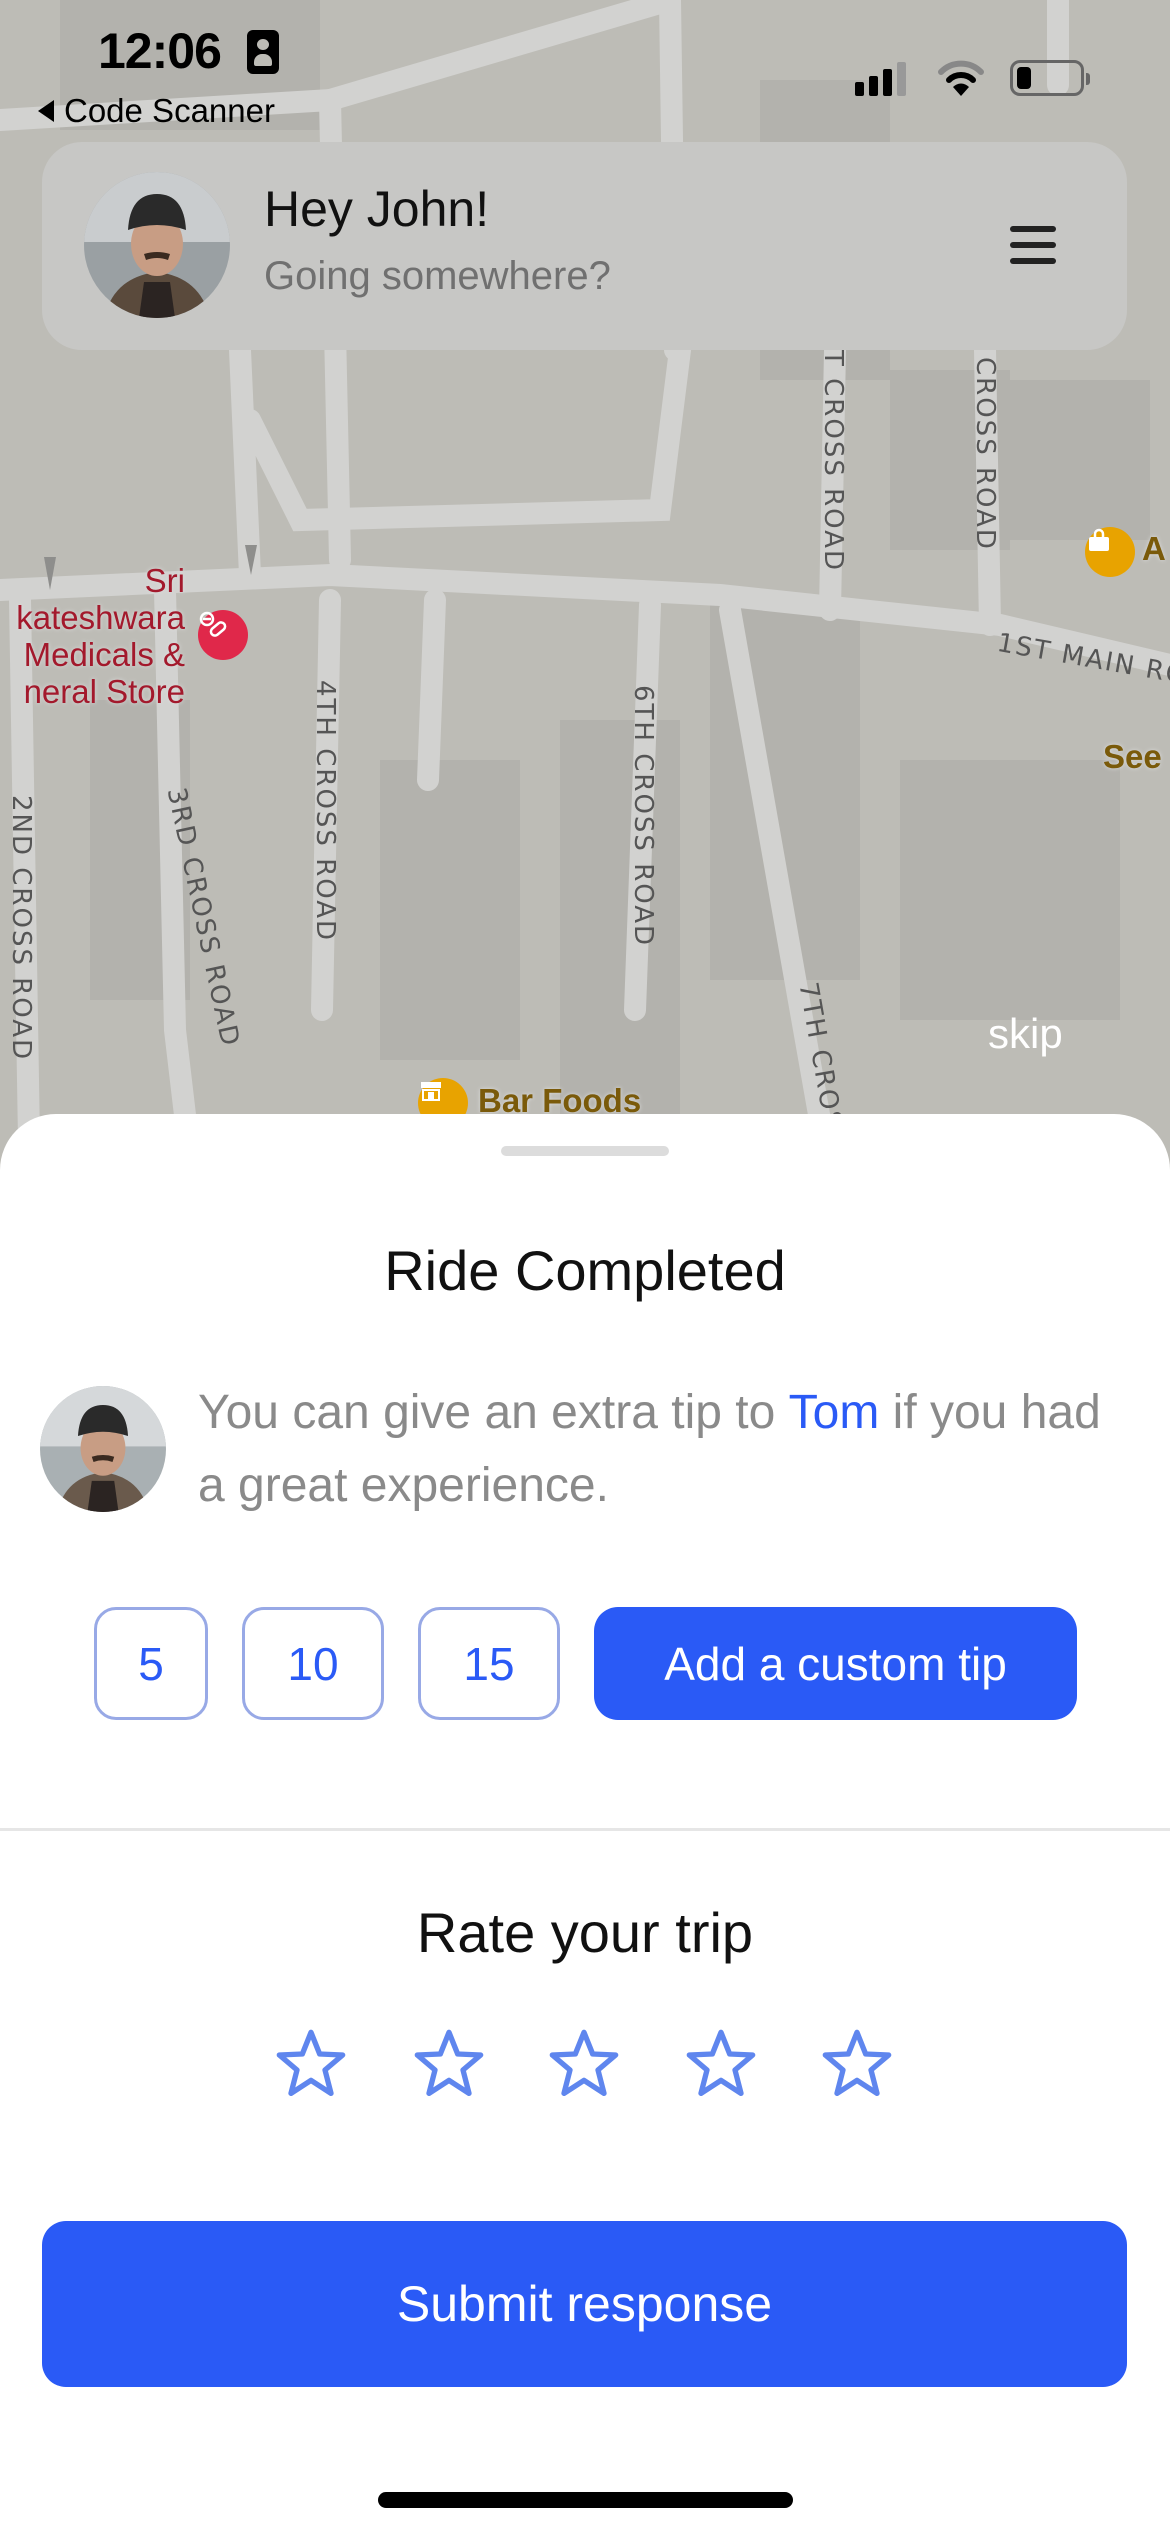 The width and height of the screenshot is (1170, 2532). I want to click on add-custom-tip-button: Add a custom tip, so click(835, 1663).